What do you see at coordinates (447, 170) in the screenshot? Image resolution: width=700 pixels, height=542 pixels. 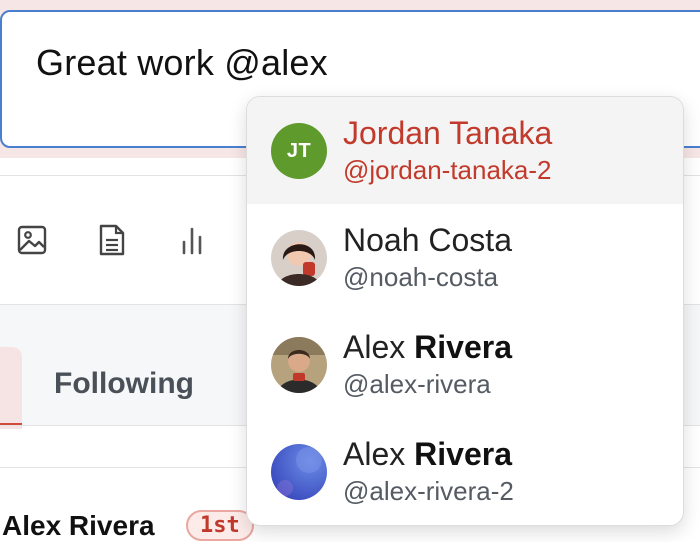 I see `mention-handle: @jordan-tanaka-2` at bounding box center [447, 170].